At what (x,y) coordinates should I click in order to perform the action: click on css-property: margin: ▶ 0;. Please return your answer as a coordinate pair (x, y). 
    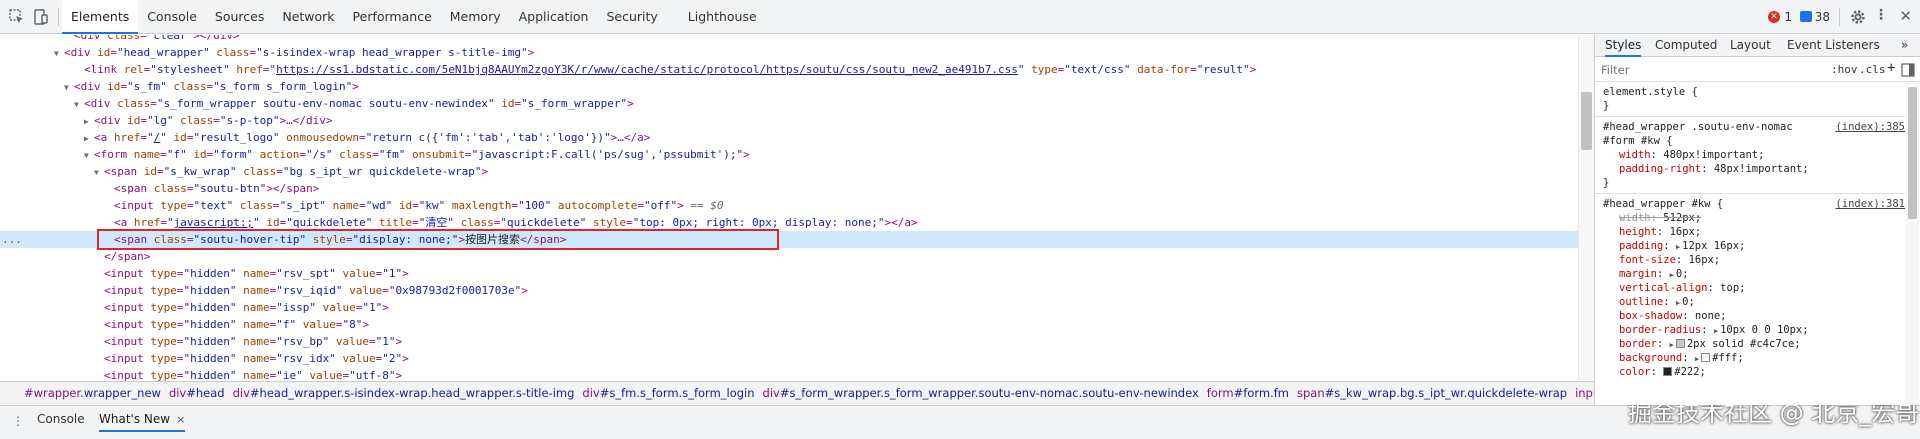
    Looking at the image, I should click on (1750, 274).